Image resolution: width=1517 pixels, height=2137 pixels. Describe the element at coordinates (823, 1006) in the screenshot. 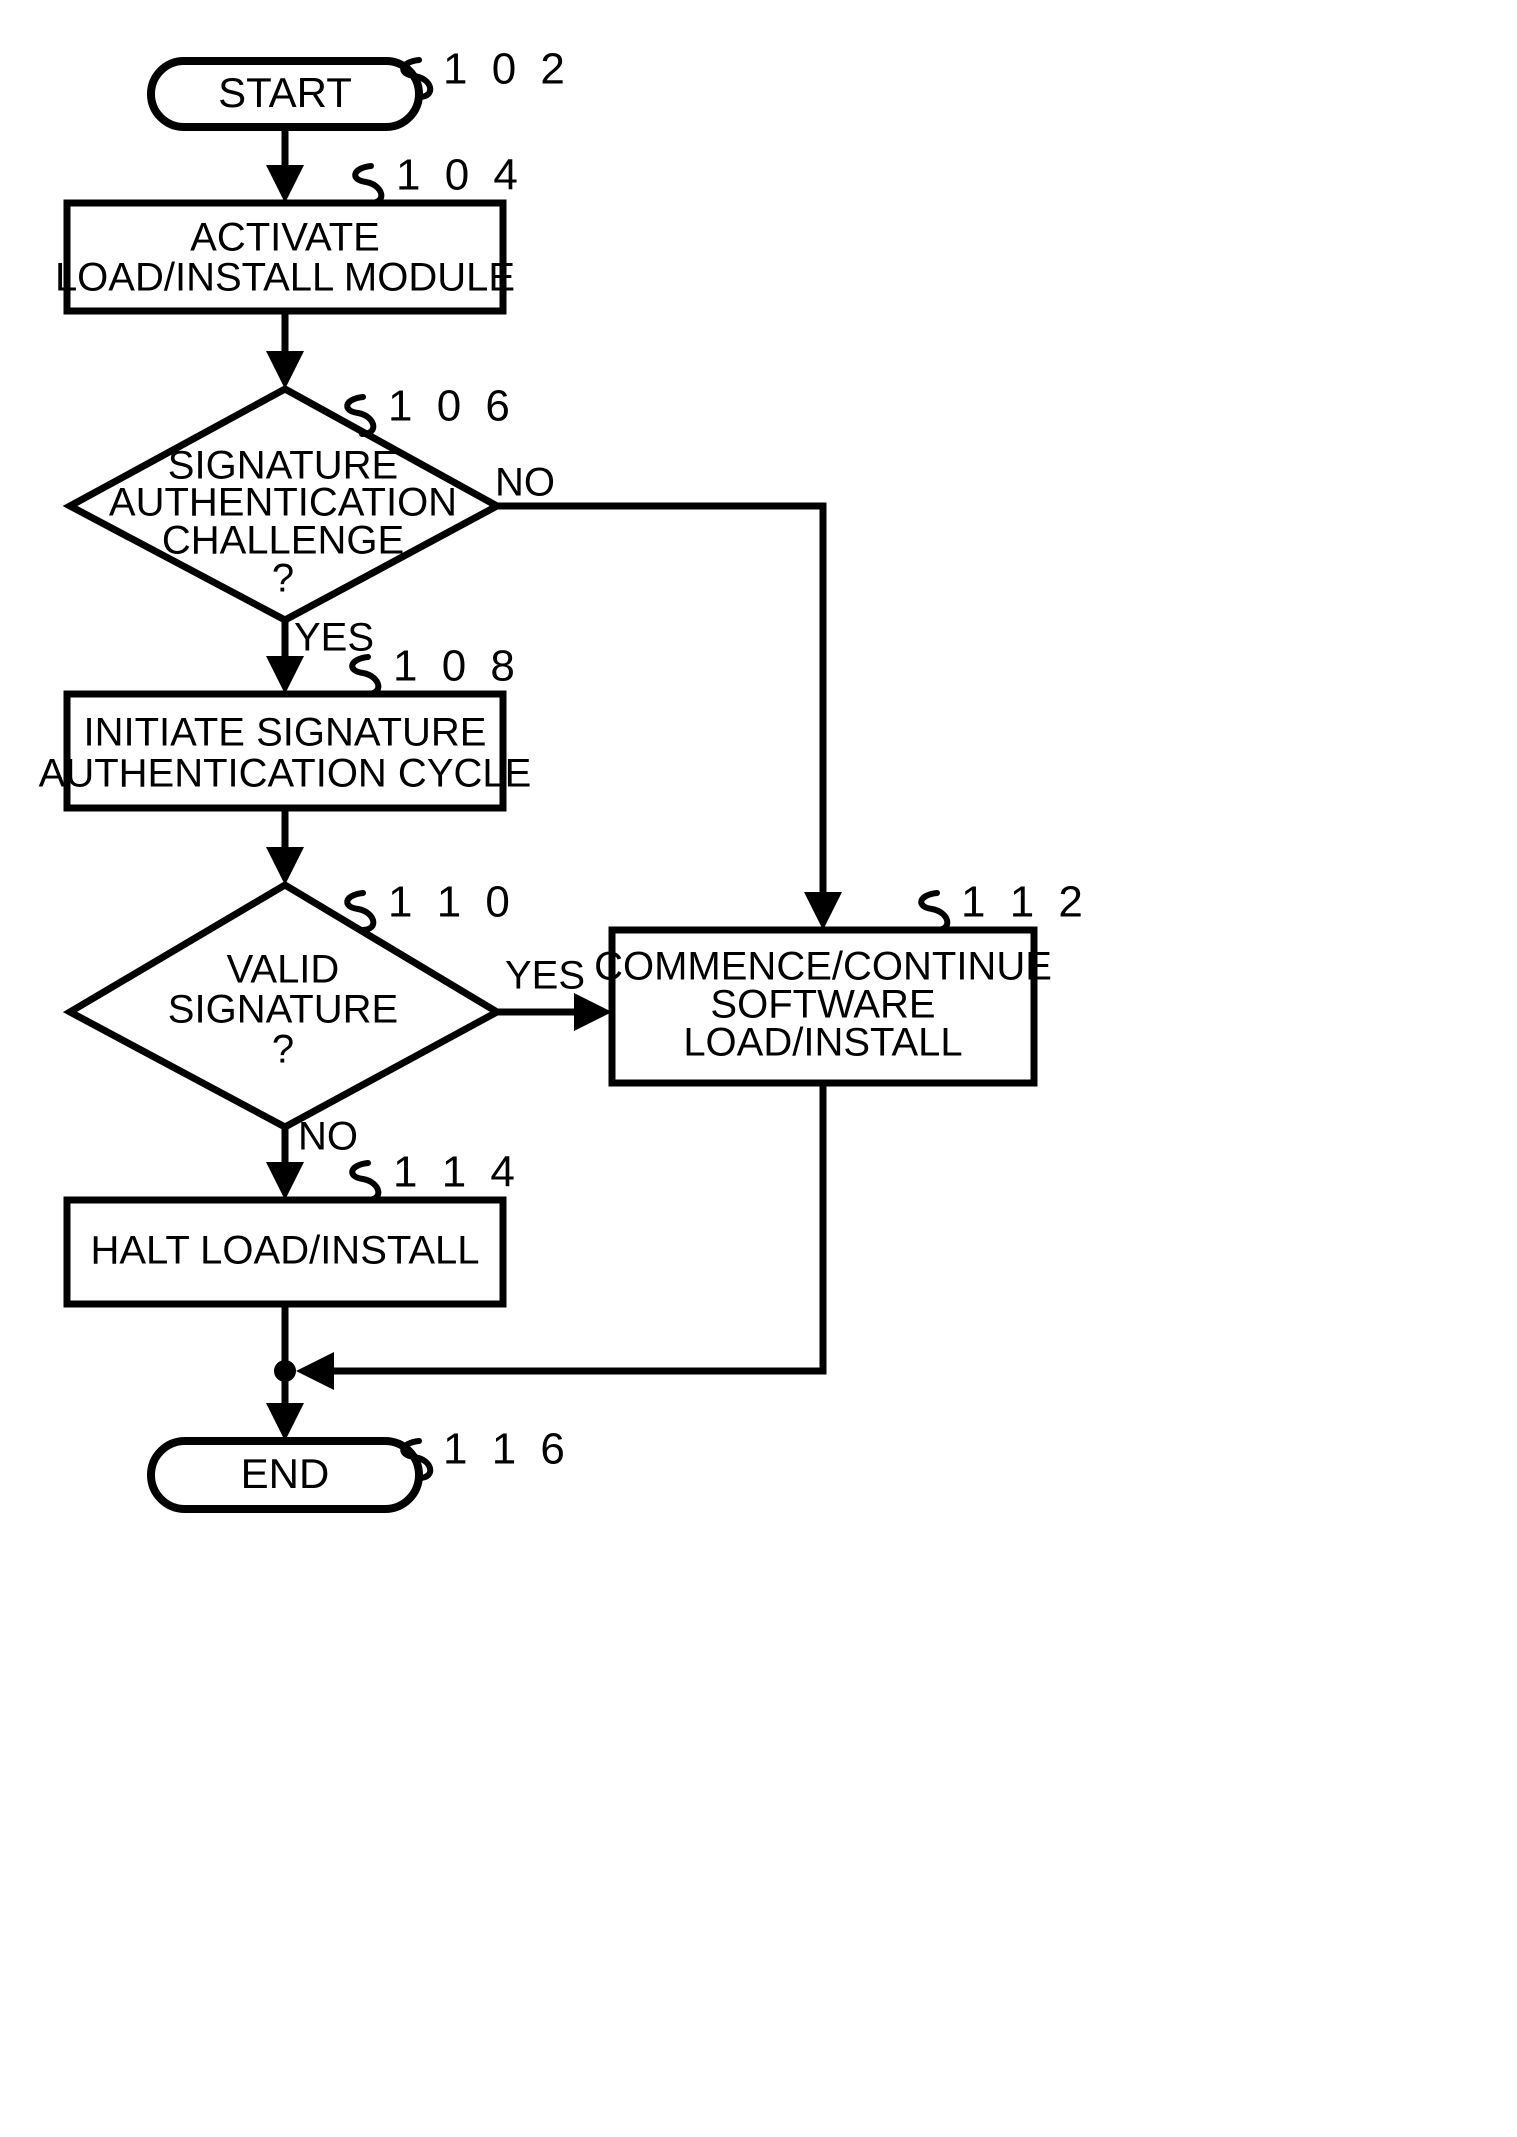

I see `node-commence: COMMENCE/CONTINUE SOFTWARE LOAD/INSTALL` at that location.